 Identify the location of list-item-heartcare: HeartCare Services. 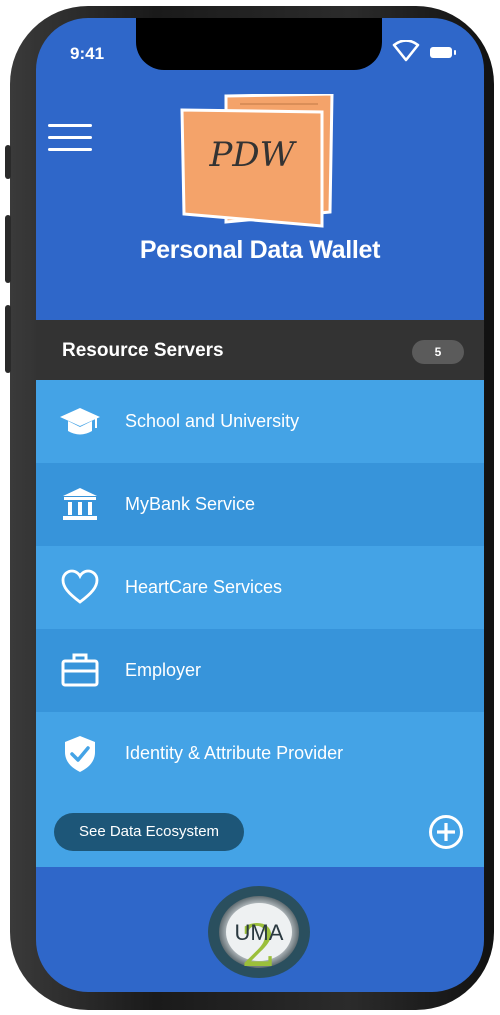
(260, 587).